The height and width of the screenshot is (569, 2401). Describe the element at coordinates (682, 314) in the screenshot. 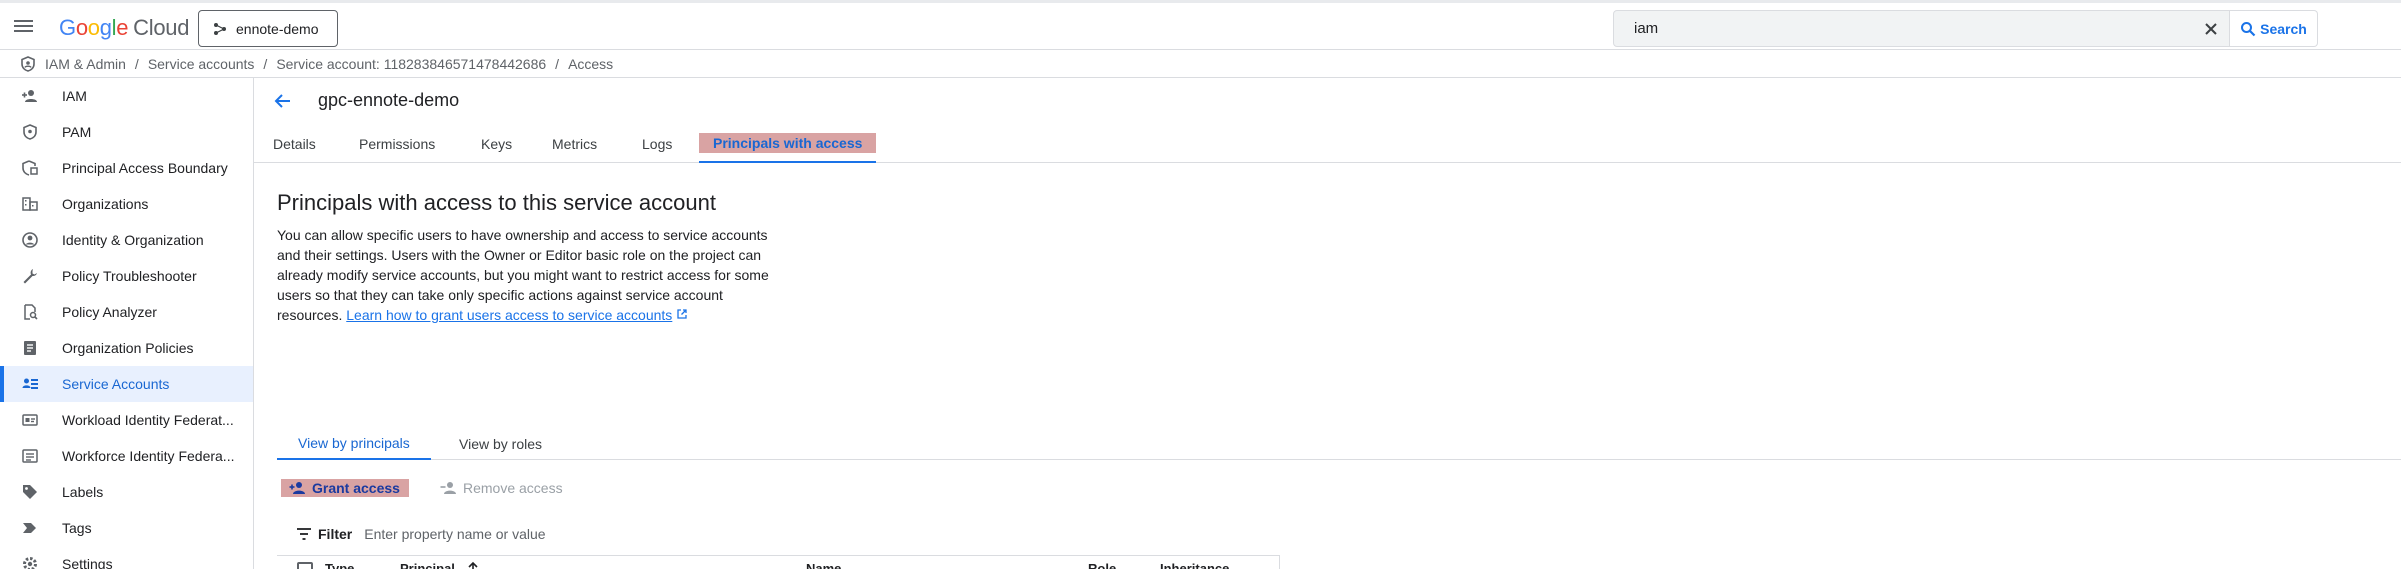

I see `external-link-icon` at that location.